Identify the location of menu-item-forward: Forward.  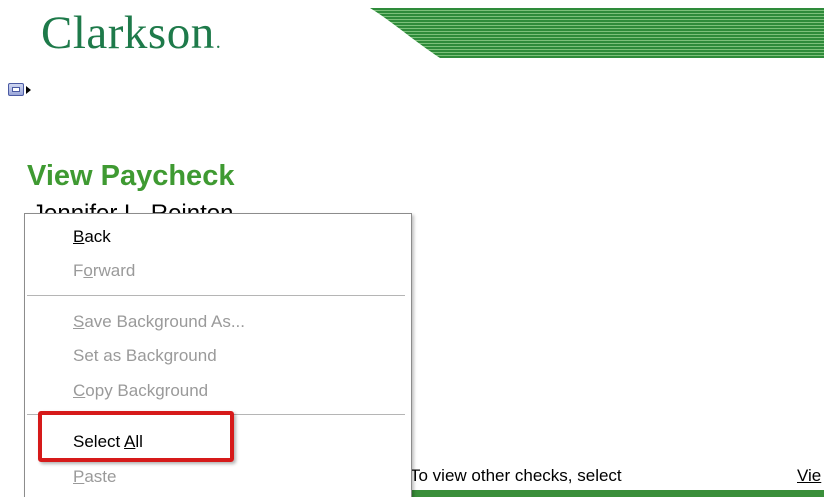
(104, 271).